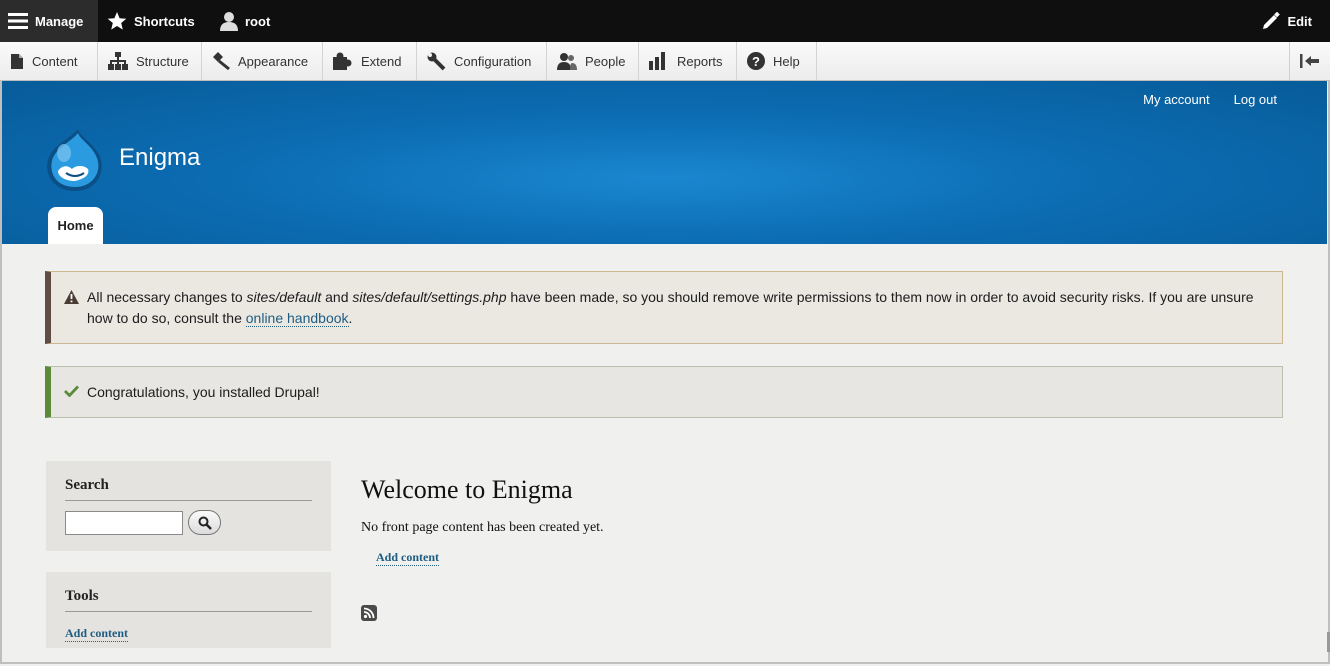 The width and height of the screenshot is (1330, 666). Describe the element at coordinates (605, 61) in the screenshot. I see `tray-label-people: People` at that location.